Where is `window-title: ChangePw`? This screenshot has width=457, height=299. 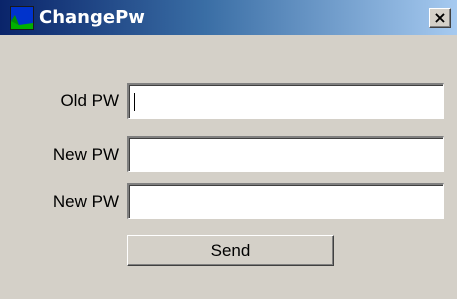 window-title: ChangePw is located at coordinates (92, 17).